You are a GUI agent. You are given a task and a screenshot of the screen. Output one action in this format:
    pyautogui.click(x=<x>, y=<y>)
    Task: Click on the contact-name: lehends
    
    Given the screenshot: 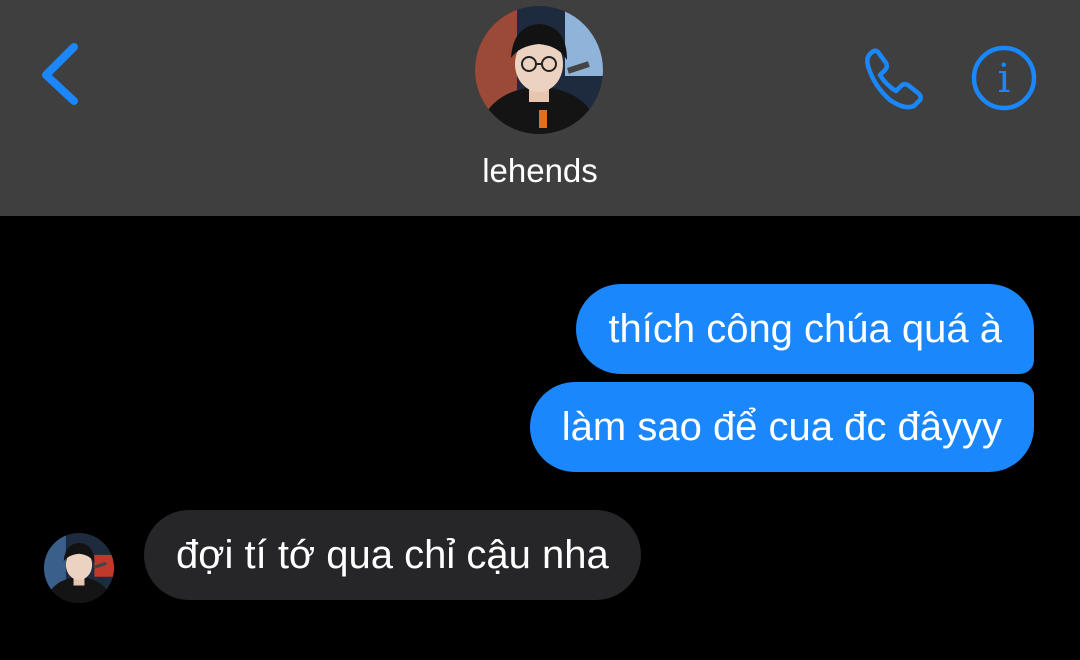 What is the action you would take?
    pyautogui.click(x=540, y=171)
    